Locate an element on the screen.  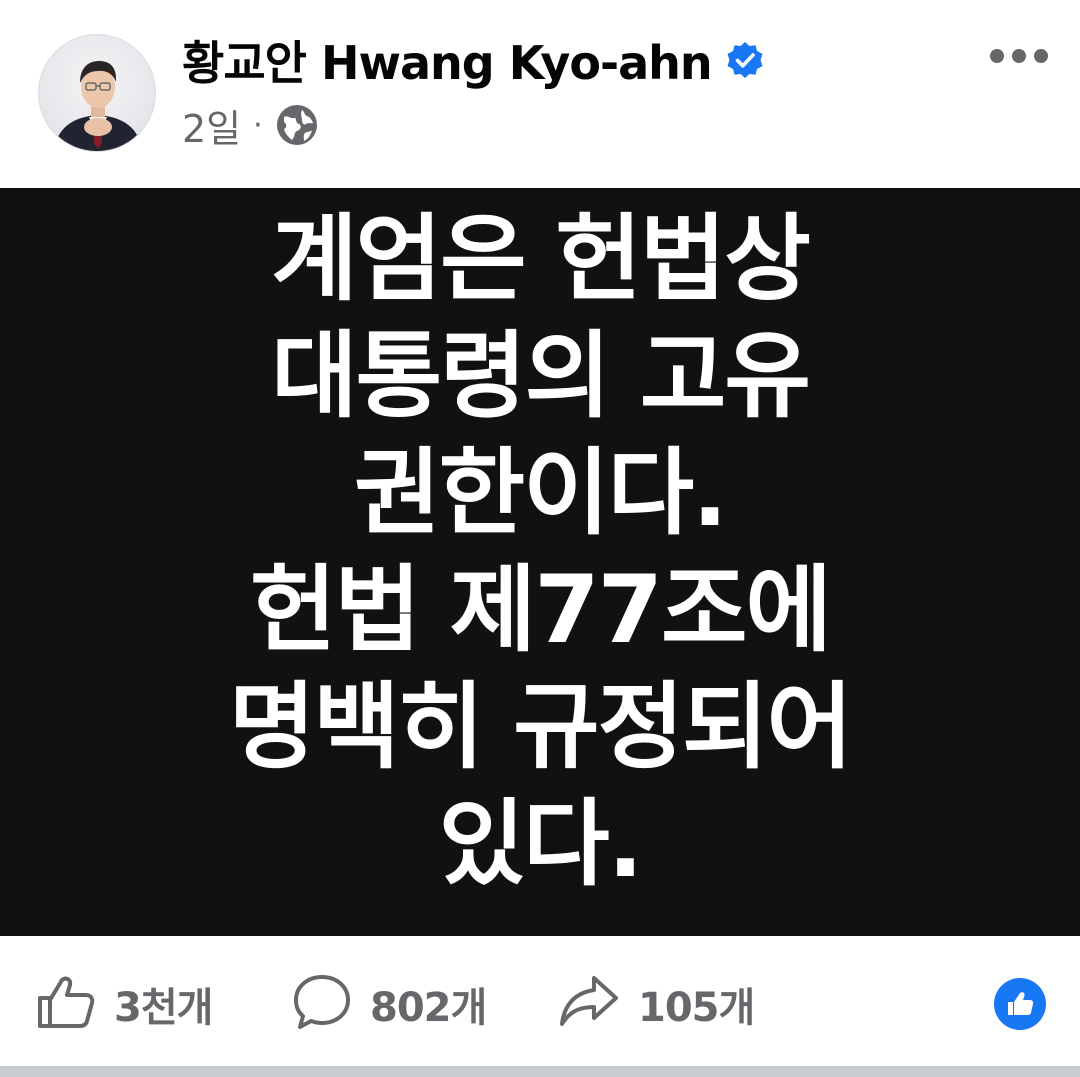
comment-button: 802개 is located at coordinates (389, 1004).